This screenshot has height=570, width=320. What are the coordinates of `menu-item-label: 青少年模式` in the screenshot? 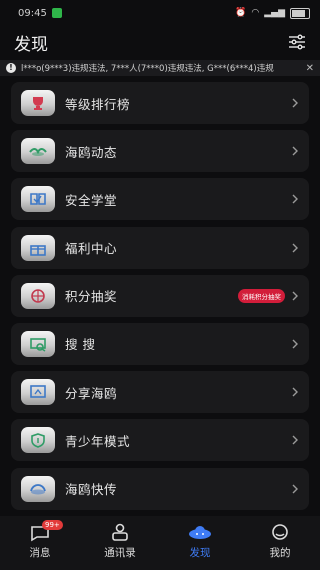 It's located at (98, 441).